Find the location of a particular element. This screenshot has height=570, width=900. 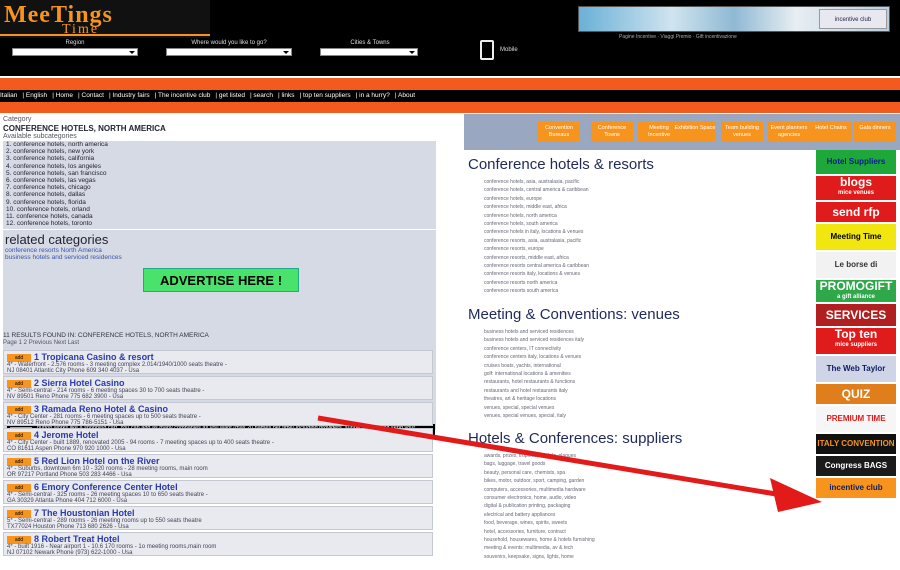

section-link: restaurants and hotel restaurants italy is located at coordinates (534, 391).